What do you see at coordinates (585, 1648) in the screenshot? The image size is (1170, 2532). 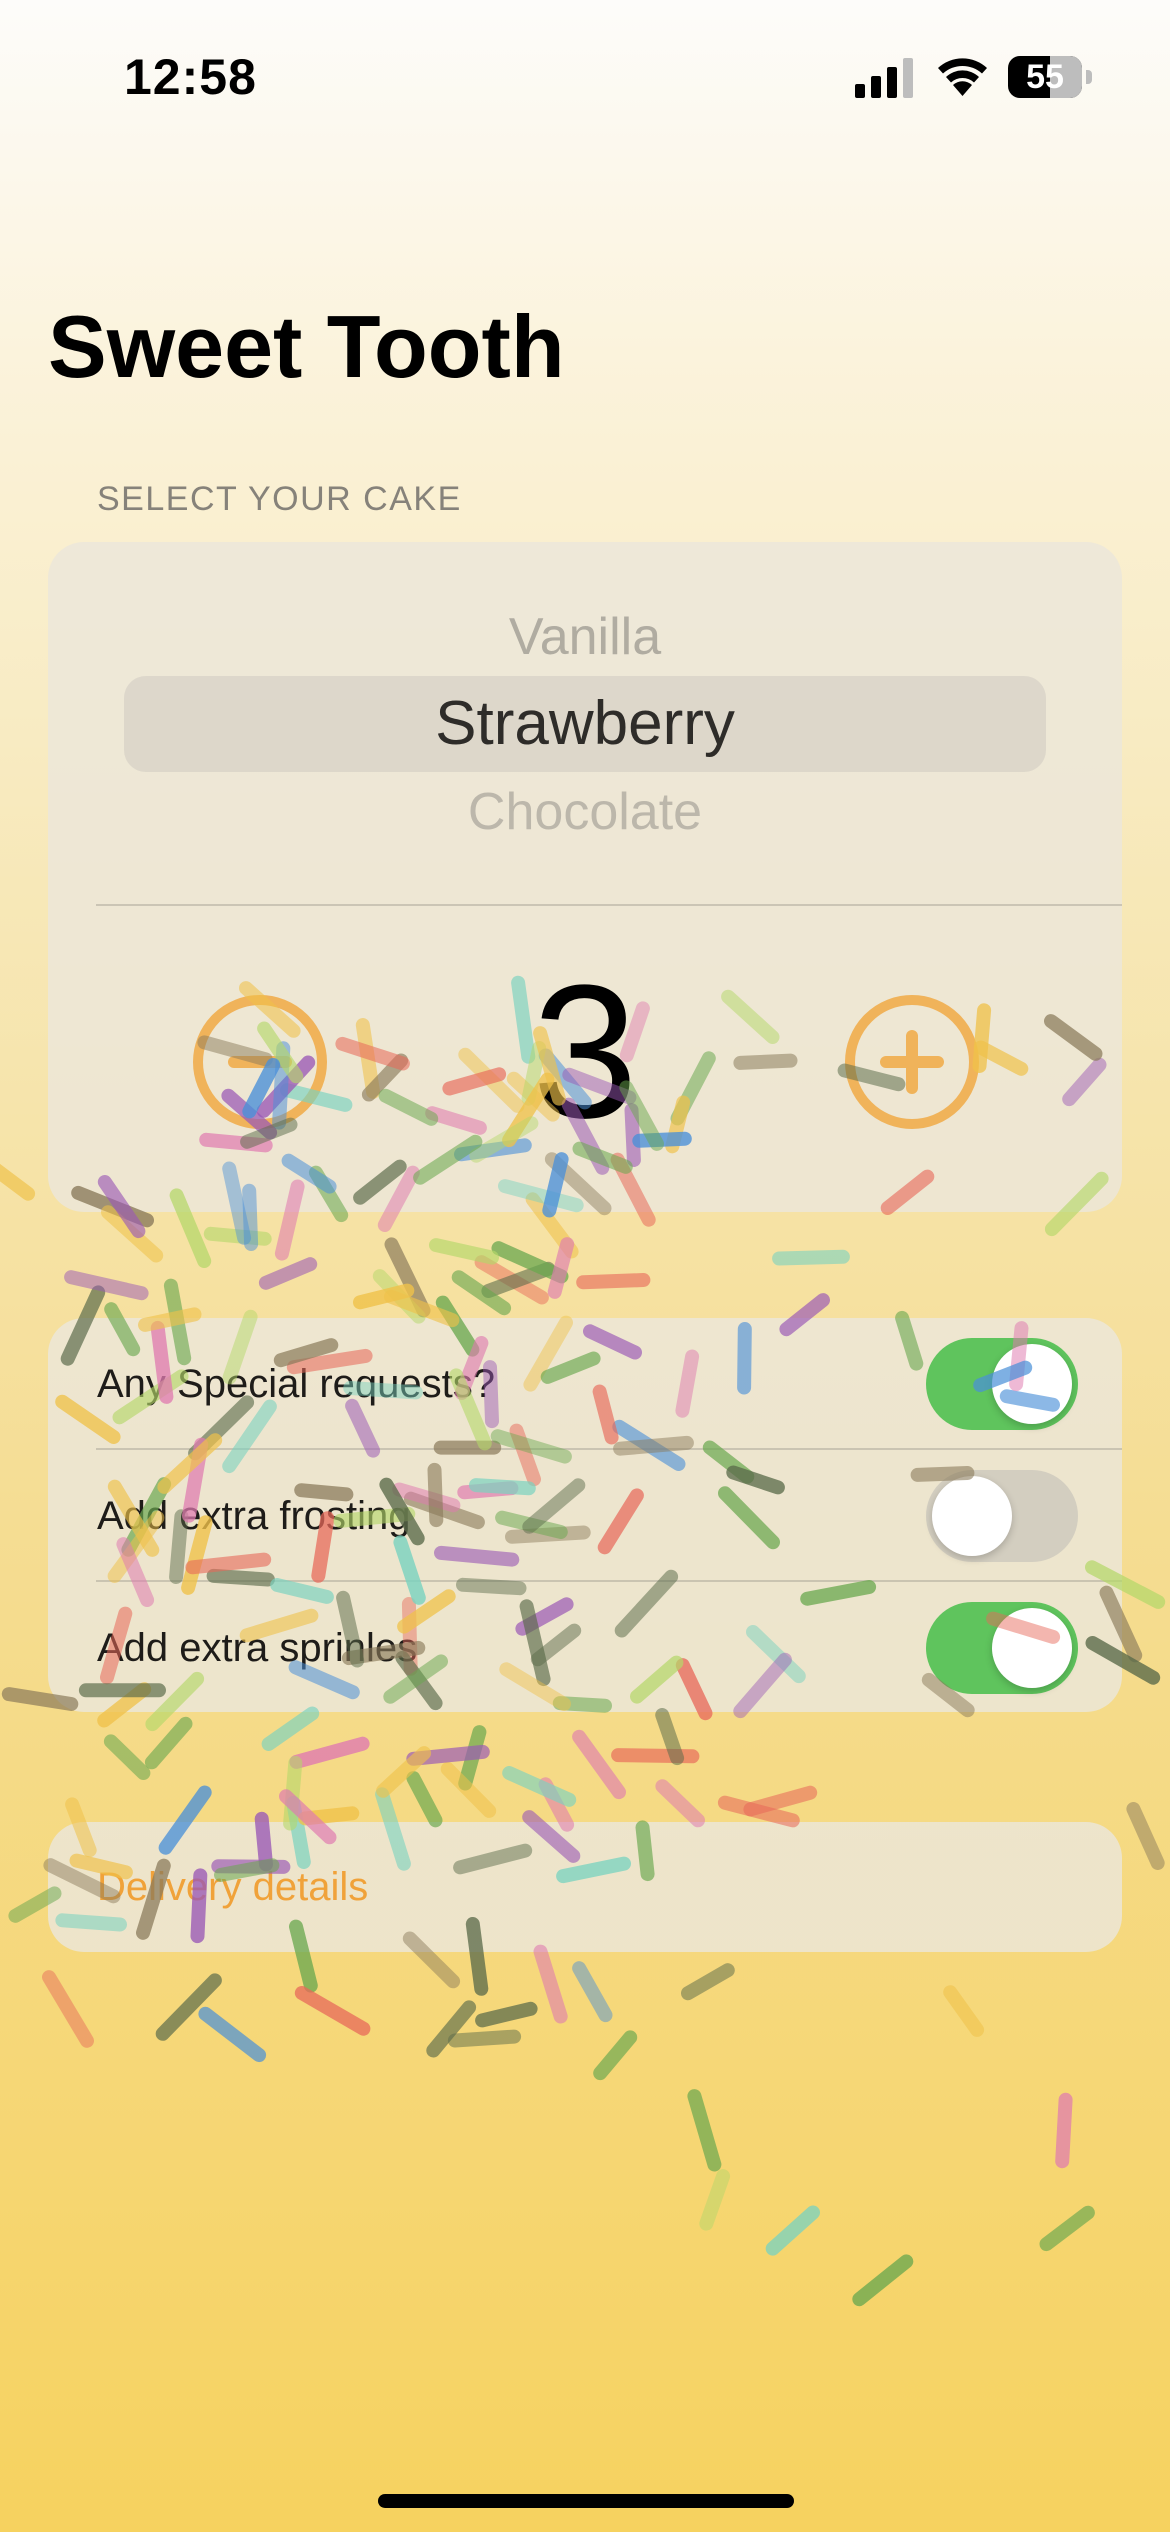 I see `option-row-extra-sprinkles: Add extra sprinles` at bounding box center [585, 1648].